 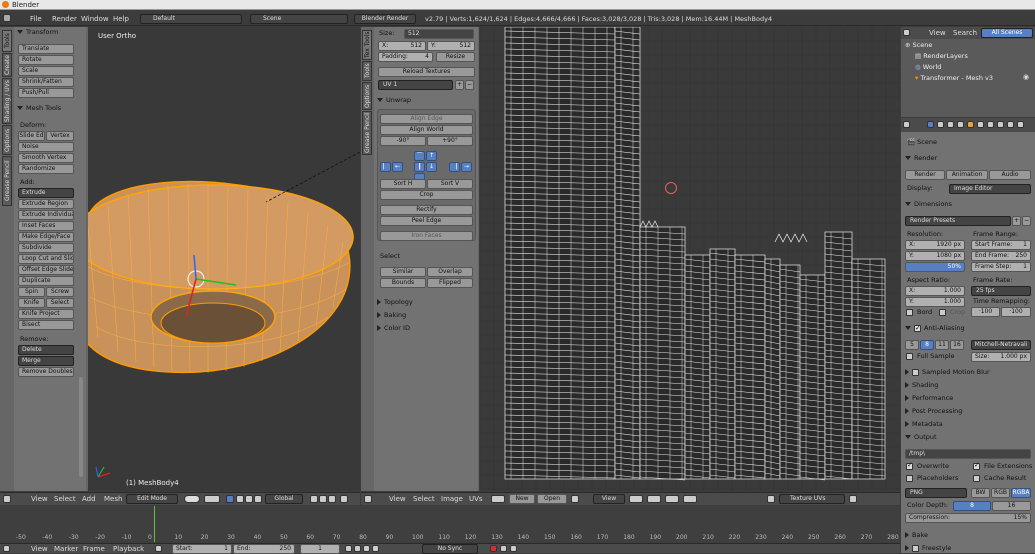 I want to click on merge-dropdown: Merge, so click(x=46, y=361).